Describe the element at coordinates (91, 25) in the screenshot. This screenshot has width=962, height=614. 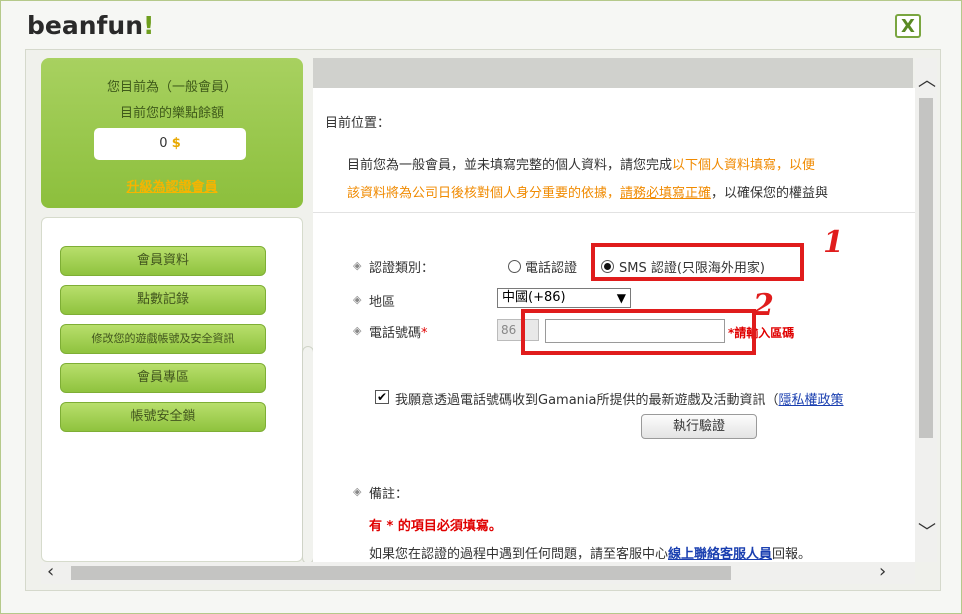
I see `beanfun-logo: beanfun!` at that location.